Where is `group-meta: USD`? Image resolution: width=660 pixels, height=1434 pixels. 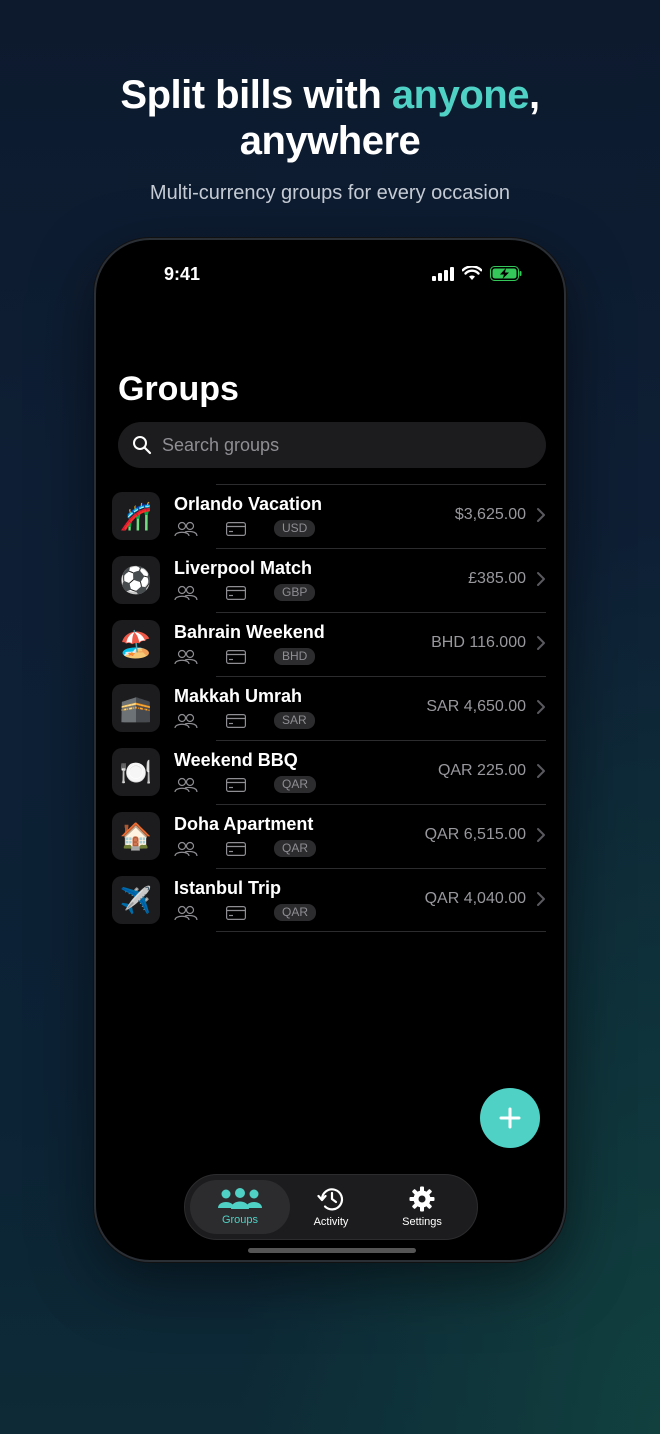
group-meta: USD is located at coordinates (245, 528).